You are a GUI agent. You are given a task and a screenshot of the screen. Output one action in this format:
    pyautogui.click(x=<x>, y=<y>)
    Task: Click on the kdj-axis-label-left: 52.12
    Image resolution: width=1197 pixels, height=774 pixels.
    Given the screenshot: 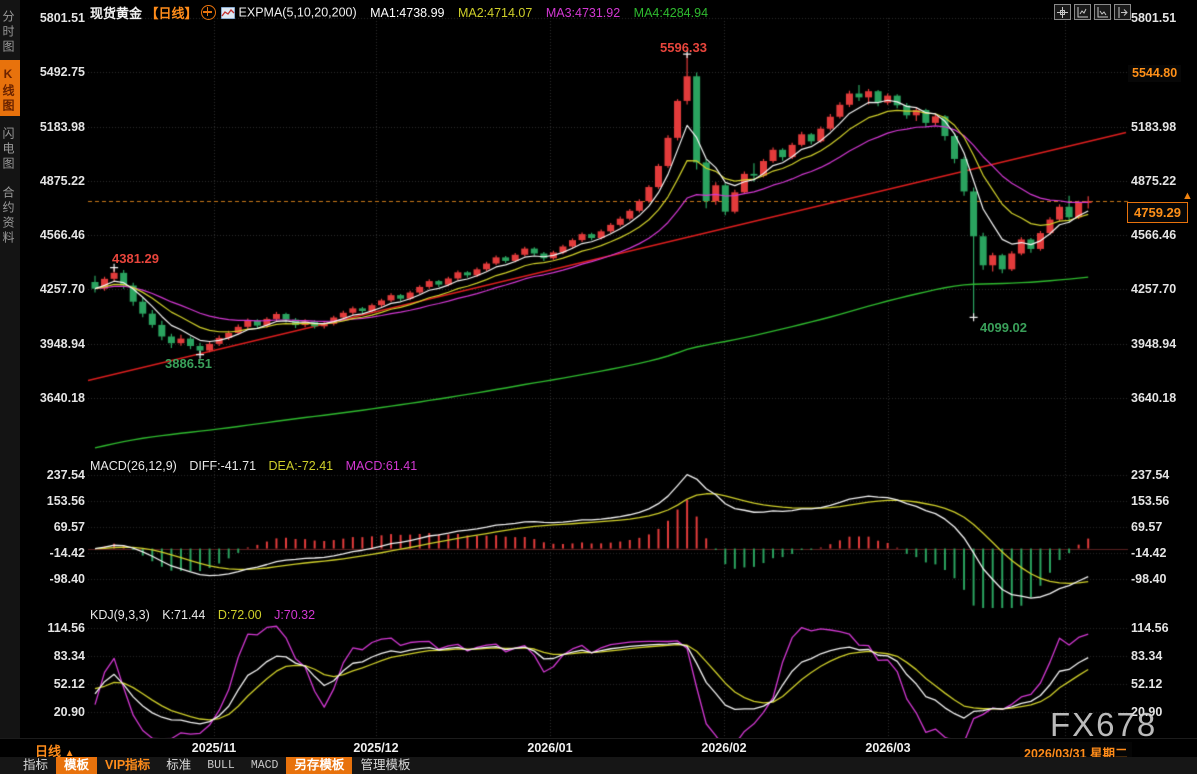 What is the action you would take?
    pyautogui.click(x=69, y=684)
    